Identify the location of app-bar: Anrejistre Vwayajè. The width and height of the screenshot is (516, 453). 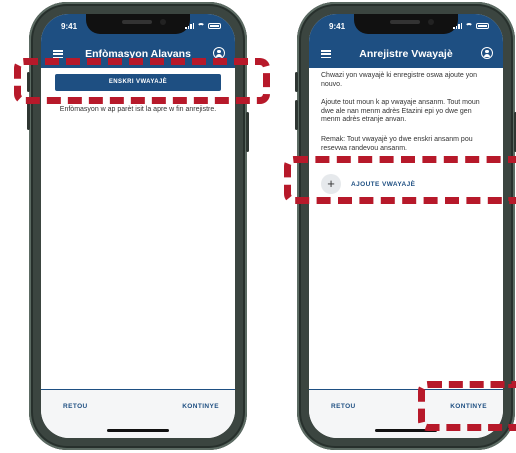
(406, 55).